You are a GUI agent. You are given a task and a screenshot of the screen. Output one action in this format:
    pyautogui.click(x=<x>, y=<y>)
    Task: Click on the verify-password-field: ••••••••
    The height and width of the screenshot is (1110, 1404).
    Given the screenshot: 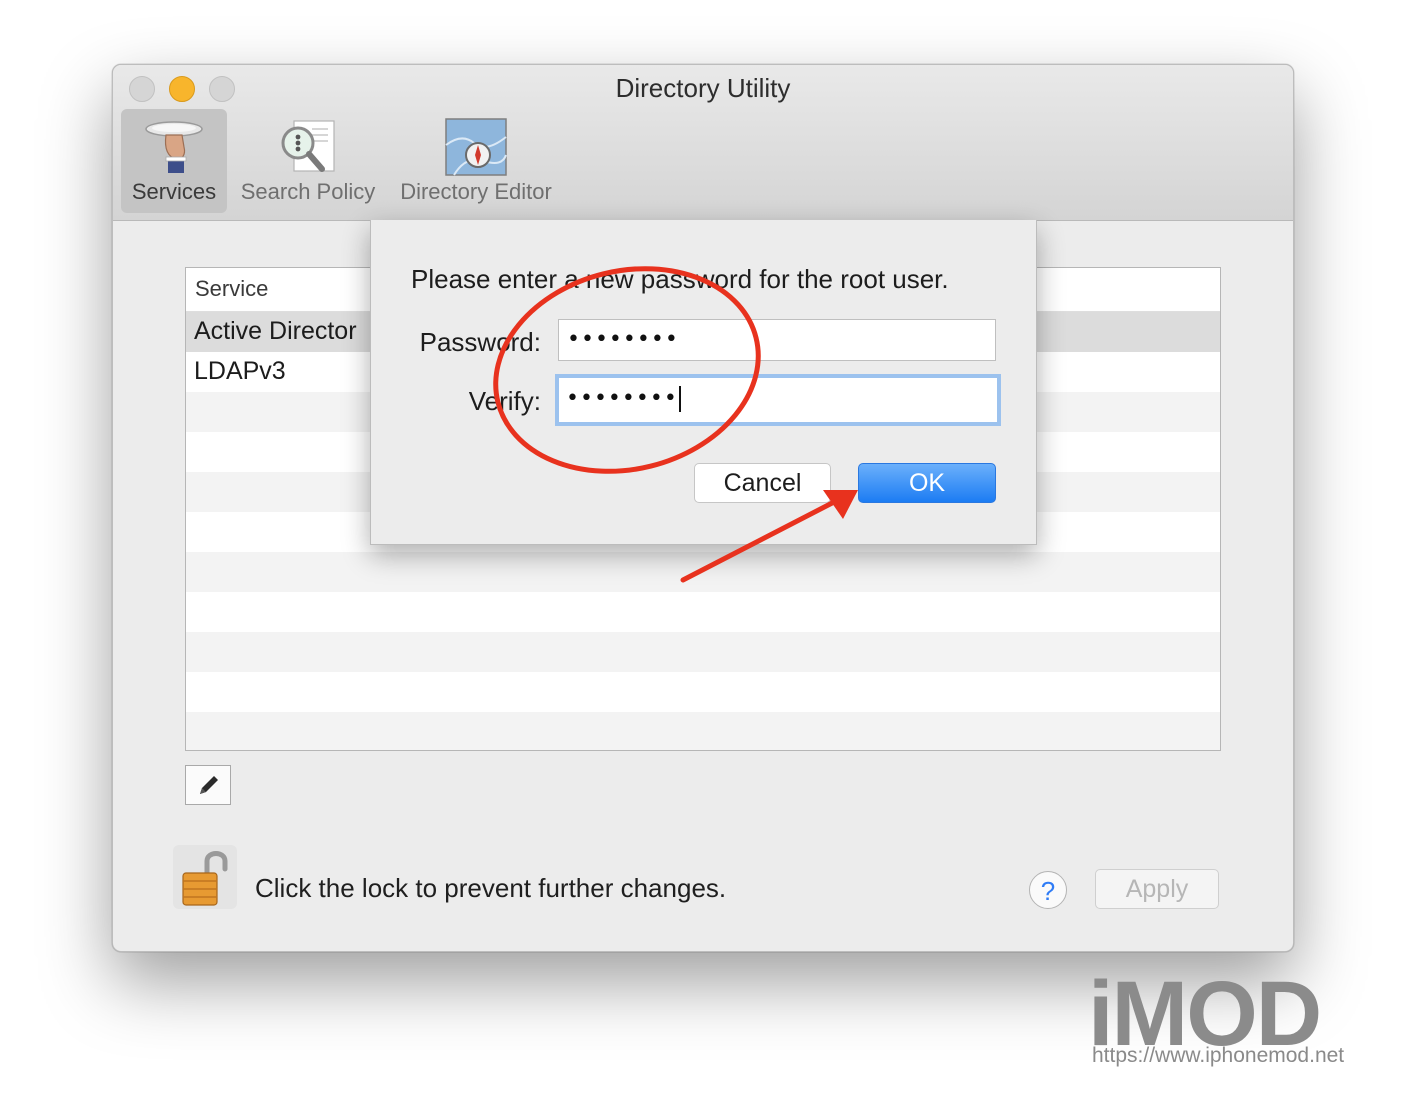 What is the action you would take?
    pyautogui.click(x=778, y=400)
    